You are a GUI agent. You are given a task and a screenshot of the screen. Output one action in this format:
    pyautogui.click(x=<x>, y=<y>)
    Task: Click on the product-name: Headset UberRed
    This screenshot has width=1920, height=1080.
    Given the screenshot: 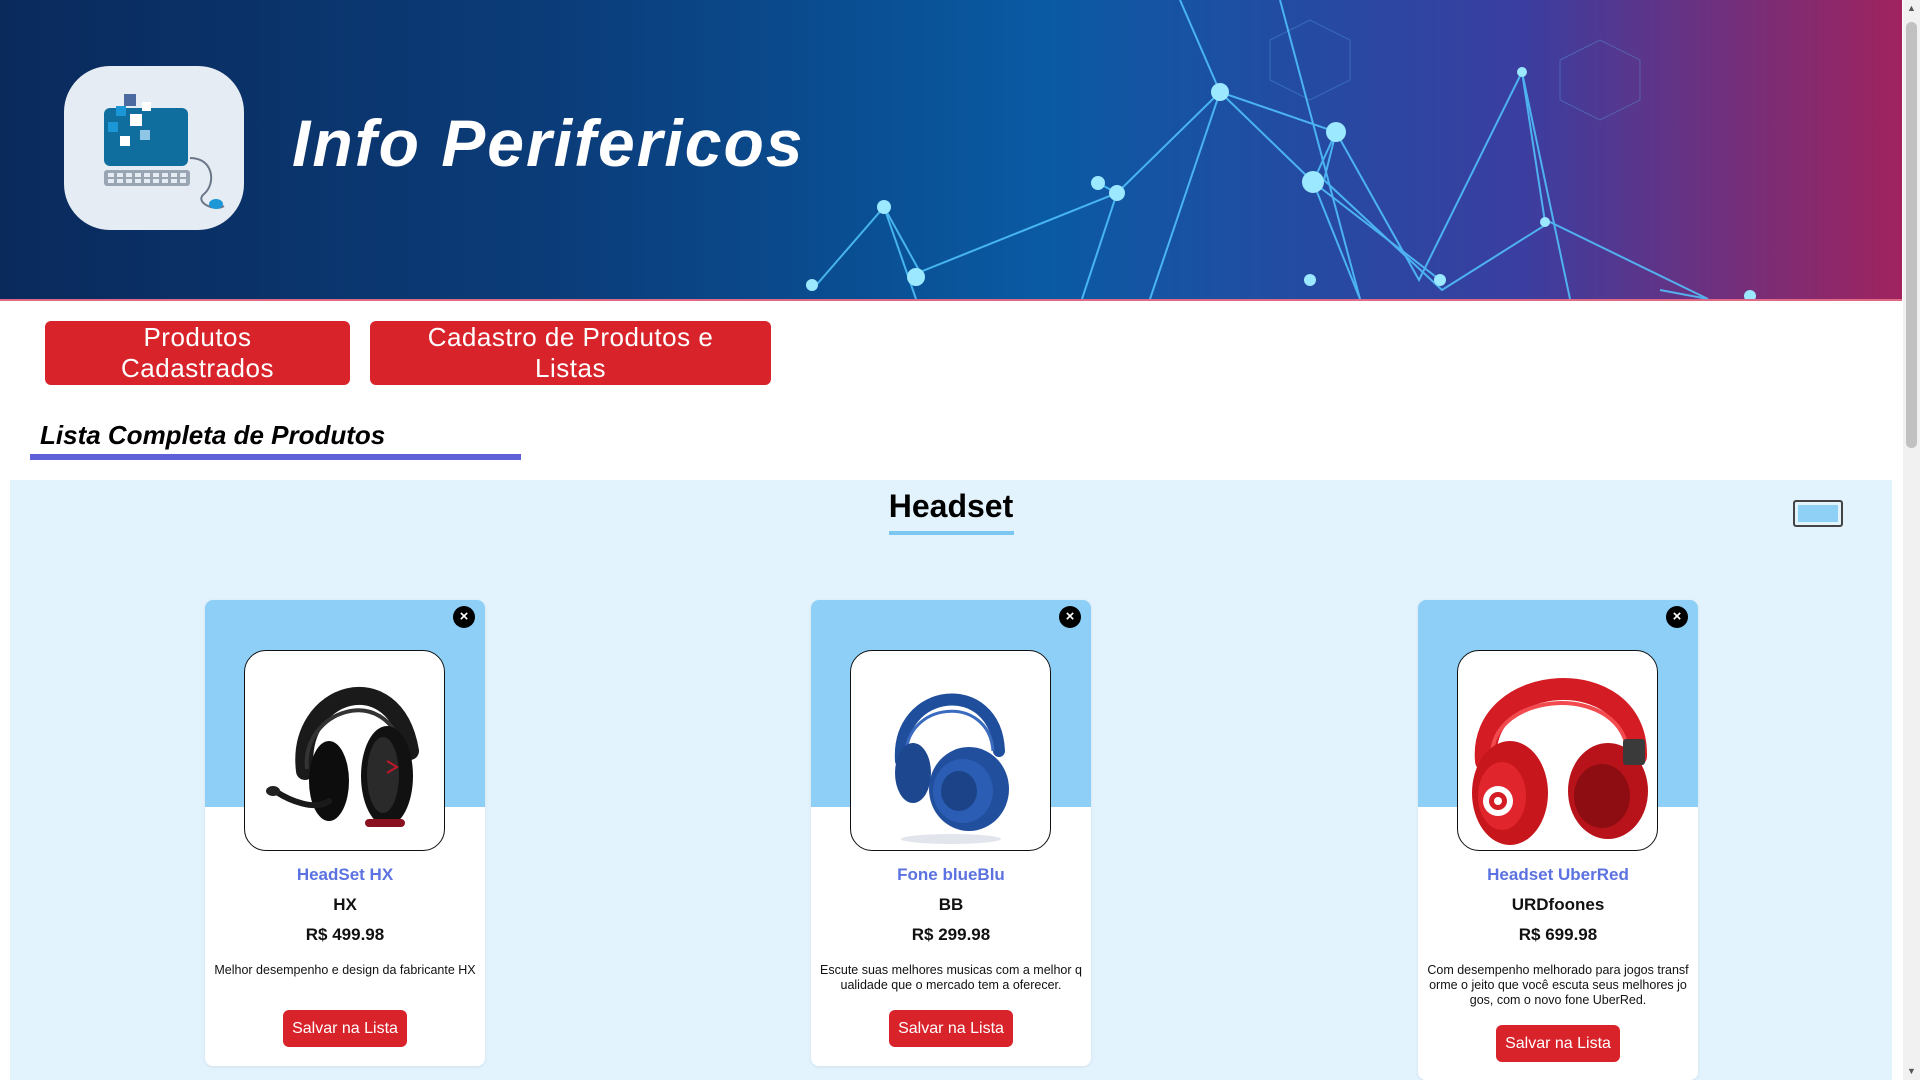 What is the action you would take?
    pyautogui.click(x=1558, y=874)
    